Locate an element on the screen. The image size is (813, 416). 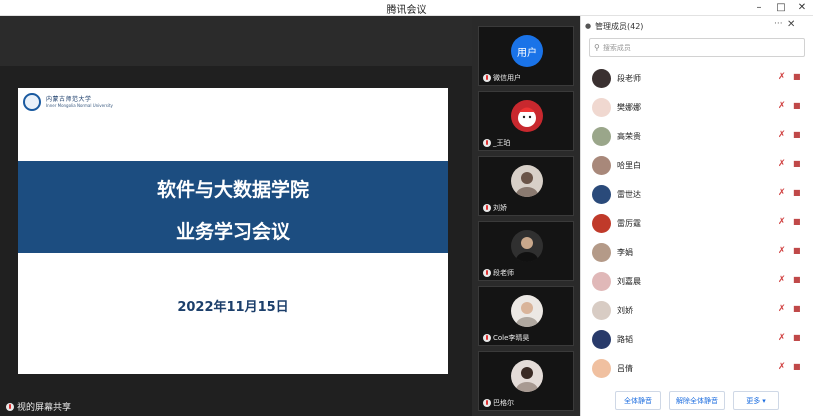
video-tile: Cole李晴昊 is located at coordinates (526, 316).